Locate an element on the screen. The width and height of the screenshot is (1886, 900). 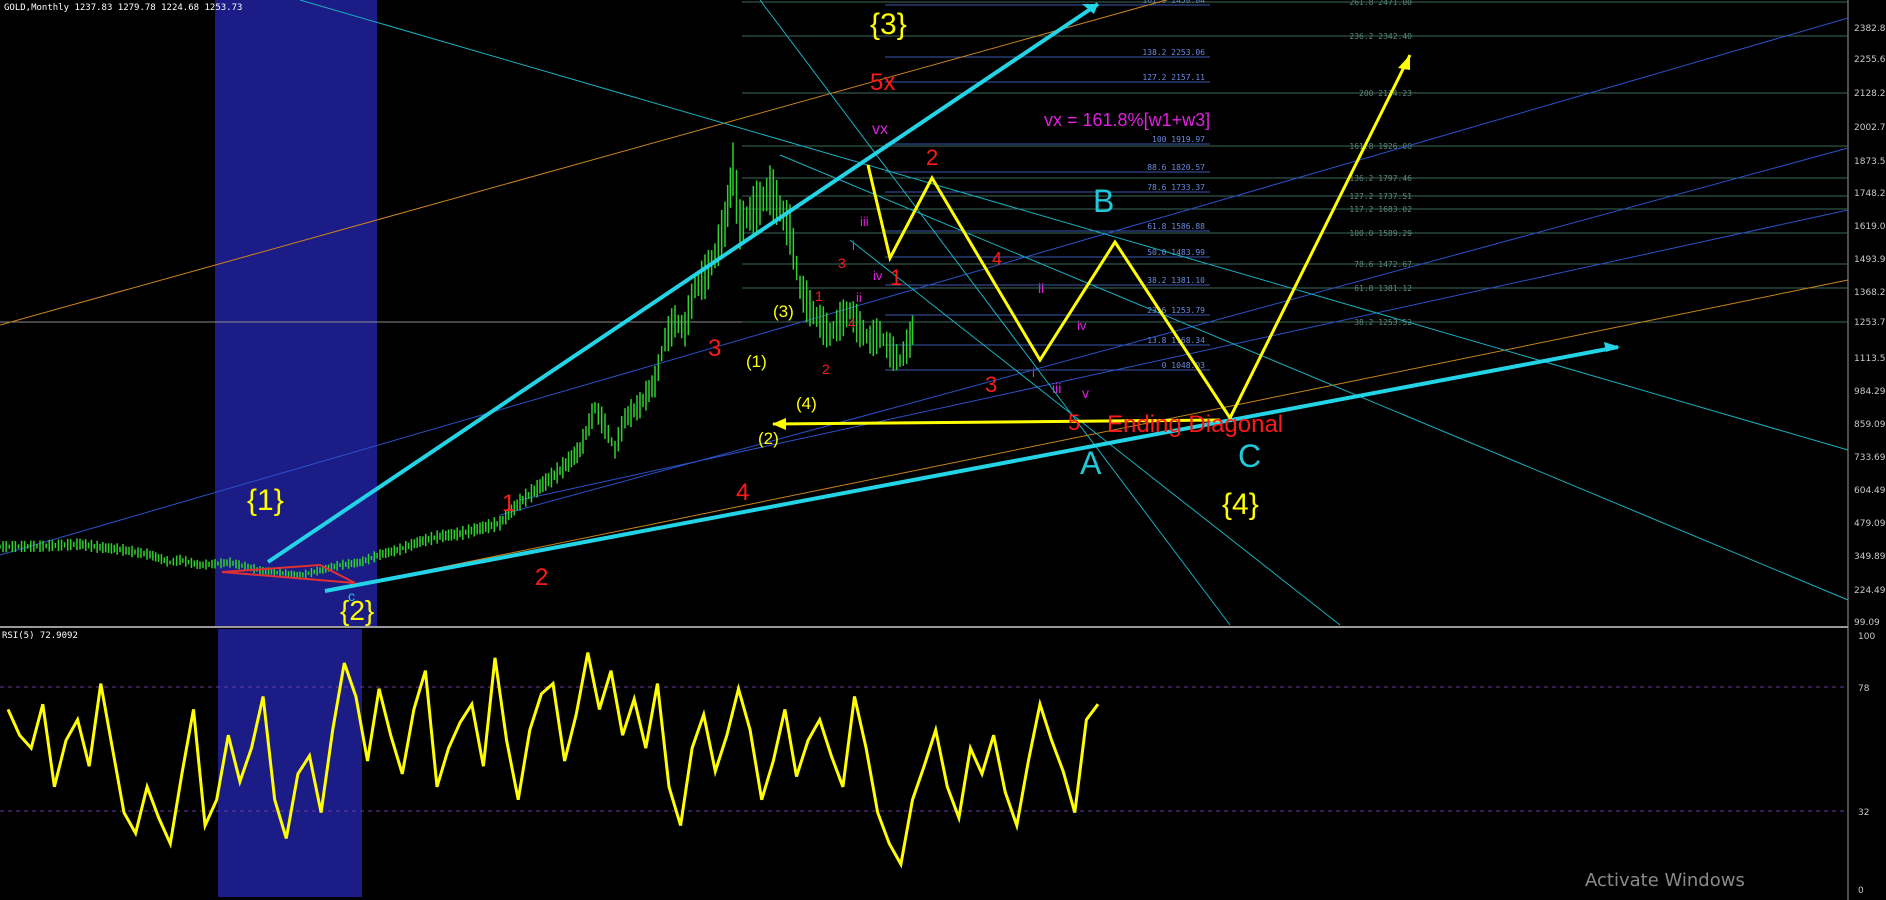
price-axis-label: 2382.80 is located at coordinates (1870, 29).